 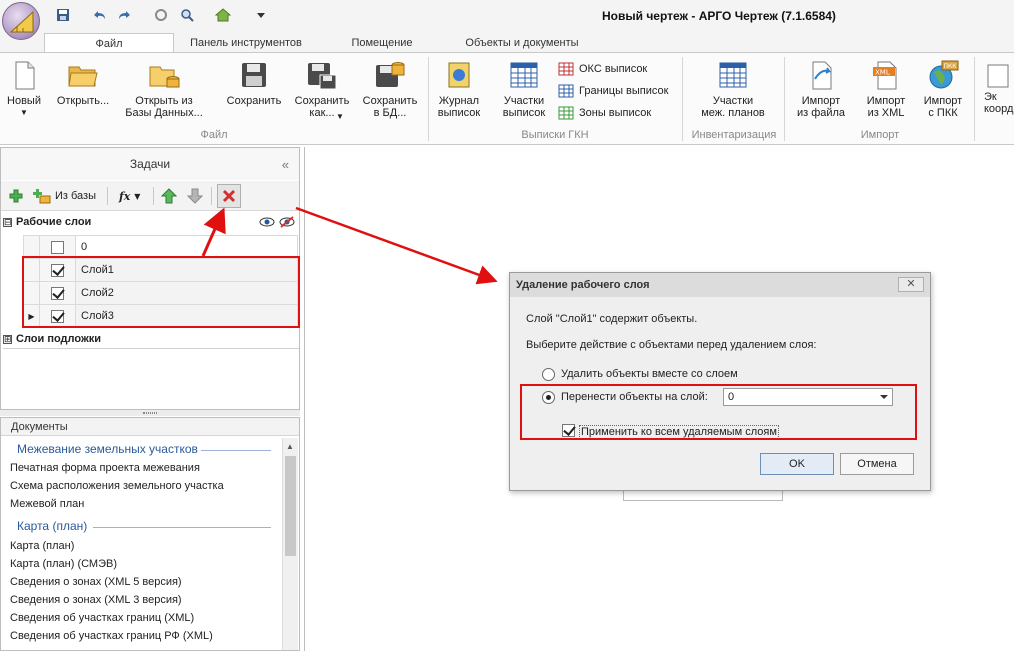 I want to click on delete-objects-radio, so click(x=548, y=374).